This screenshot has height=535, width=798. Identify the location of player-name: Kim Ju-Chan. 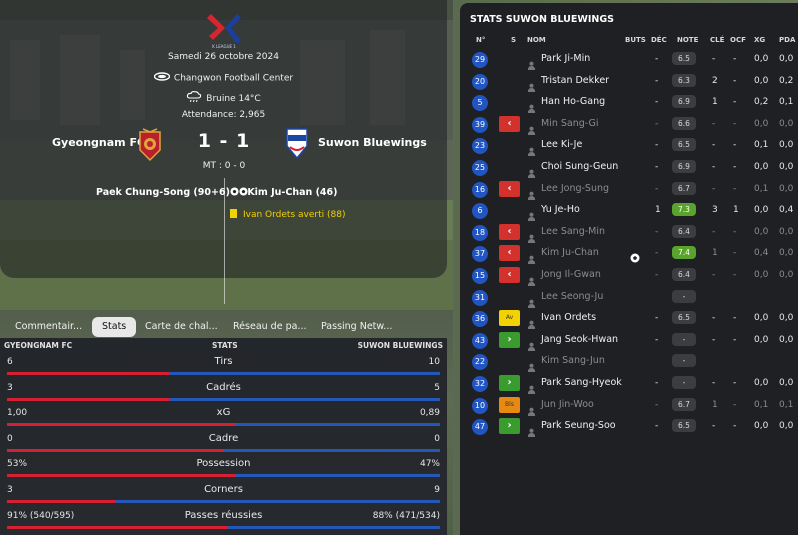
(570, 252).